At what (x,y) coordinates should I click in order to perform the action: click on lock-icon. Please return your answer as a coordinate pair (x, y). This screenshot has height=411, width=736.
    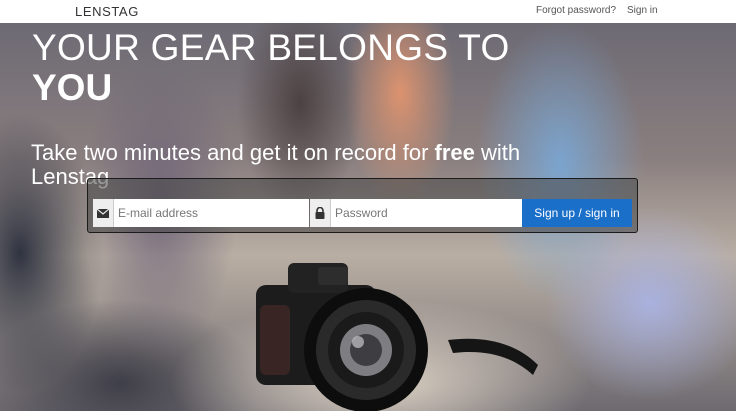
    Looking at the image, I should click on (320, 213).